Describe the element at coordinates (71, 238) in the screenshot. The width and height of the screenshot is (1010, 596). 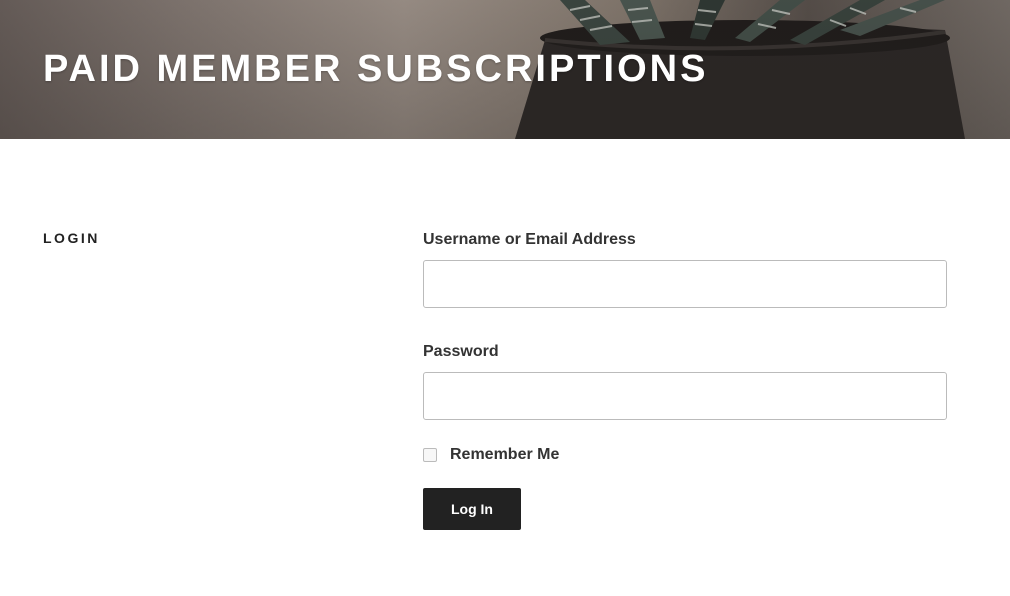
I see `section-title: LOGIN` at that location.